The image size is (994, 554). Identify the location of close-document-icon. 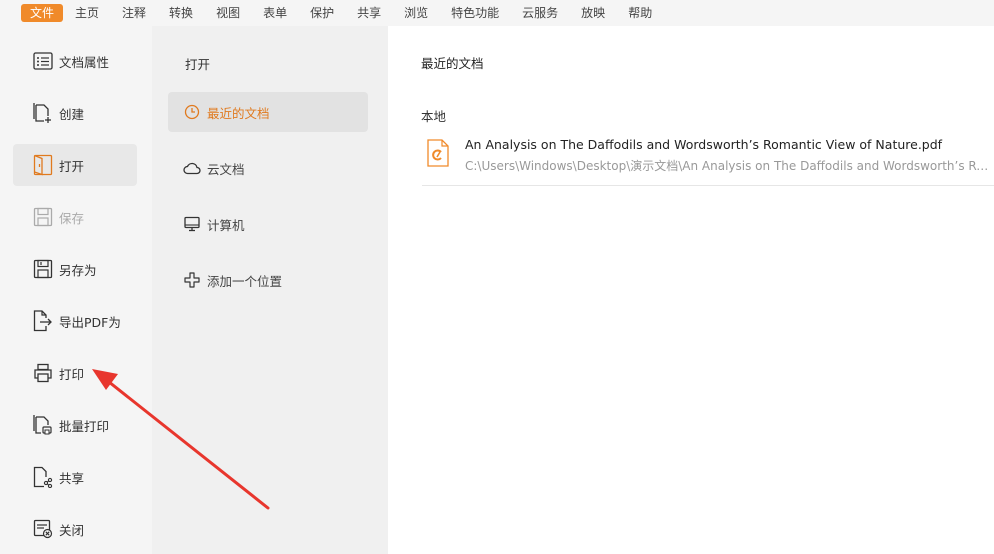
(43, 529).